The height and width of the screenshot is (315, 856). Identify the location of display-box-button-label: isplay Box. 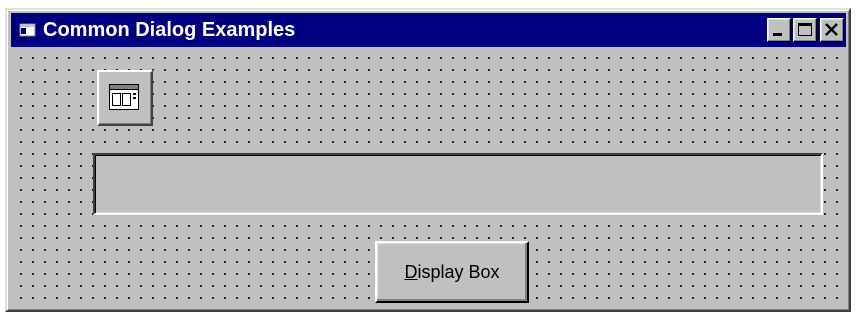
(458, 271).